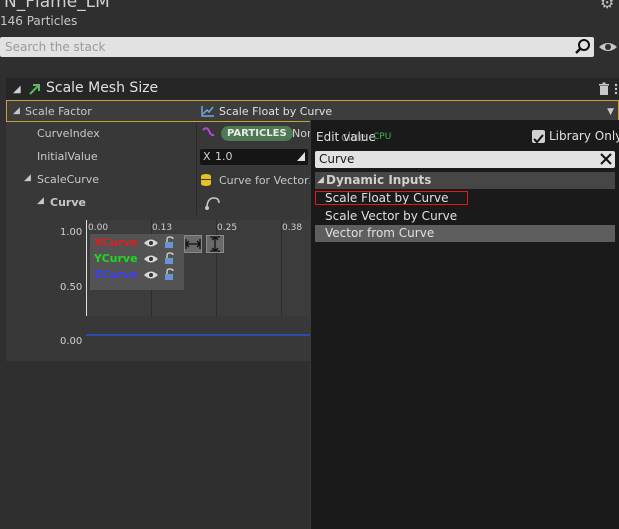 This screenshot has width=619, height=529. Describe the element at coordinates (616, 89) in the screenshot. I see `more-options-icon` at that location.